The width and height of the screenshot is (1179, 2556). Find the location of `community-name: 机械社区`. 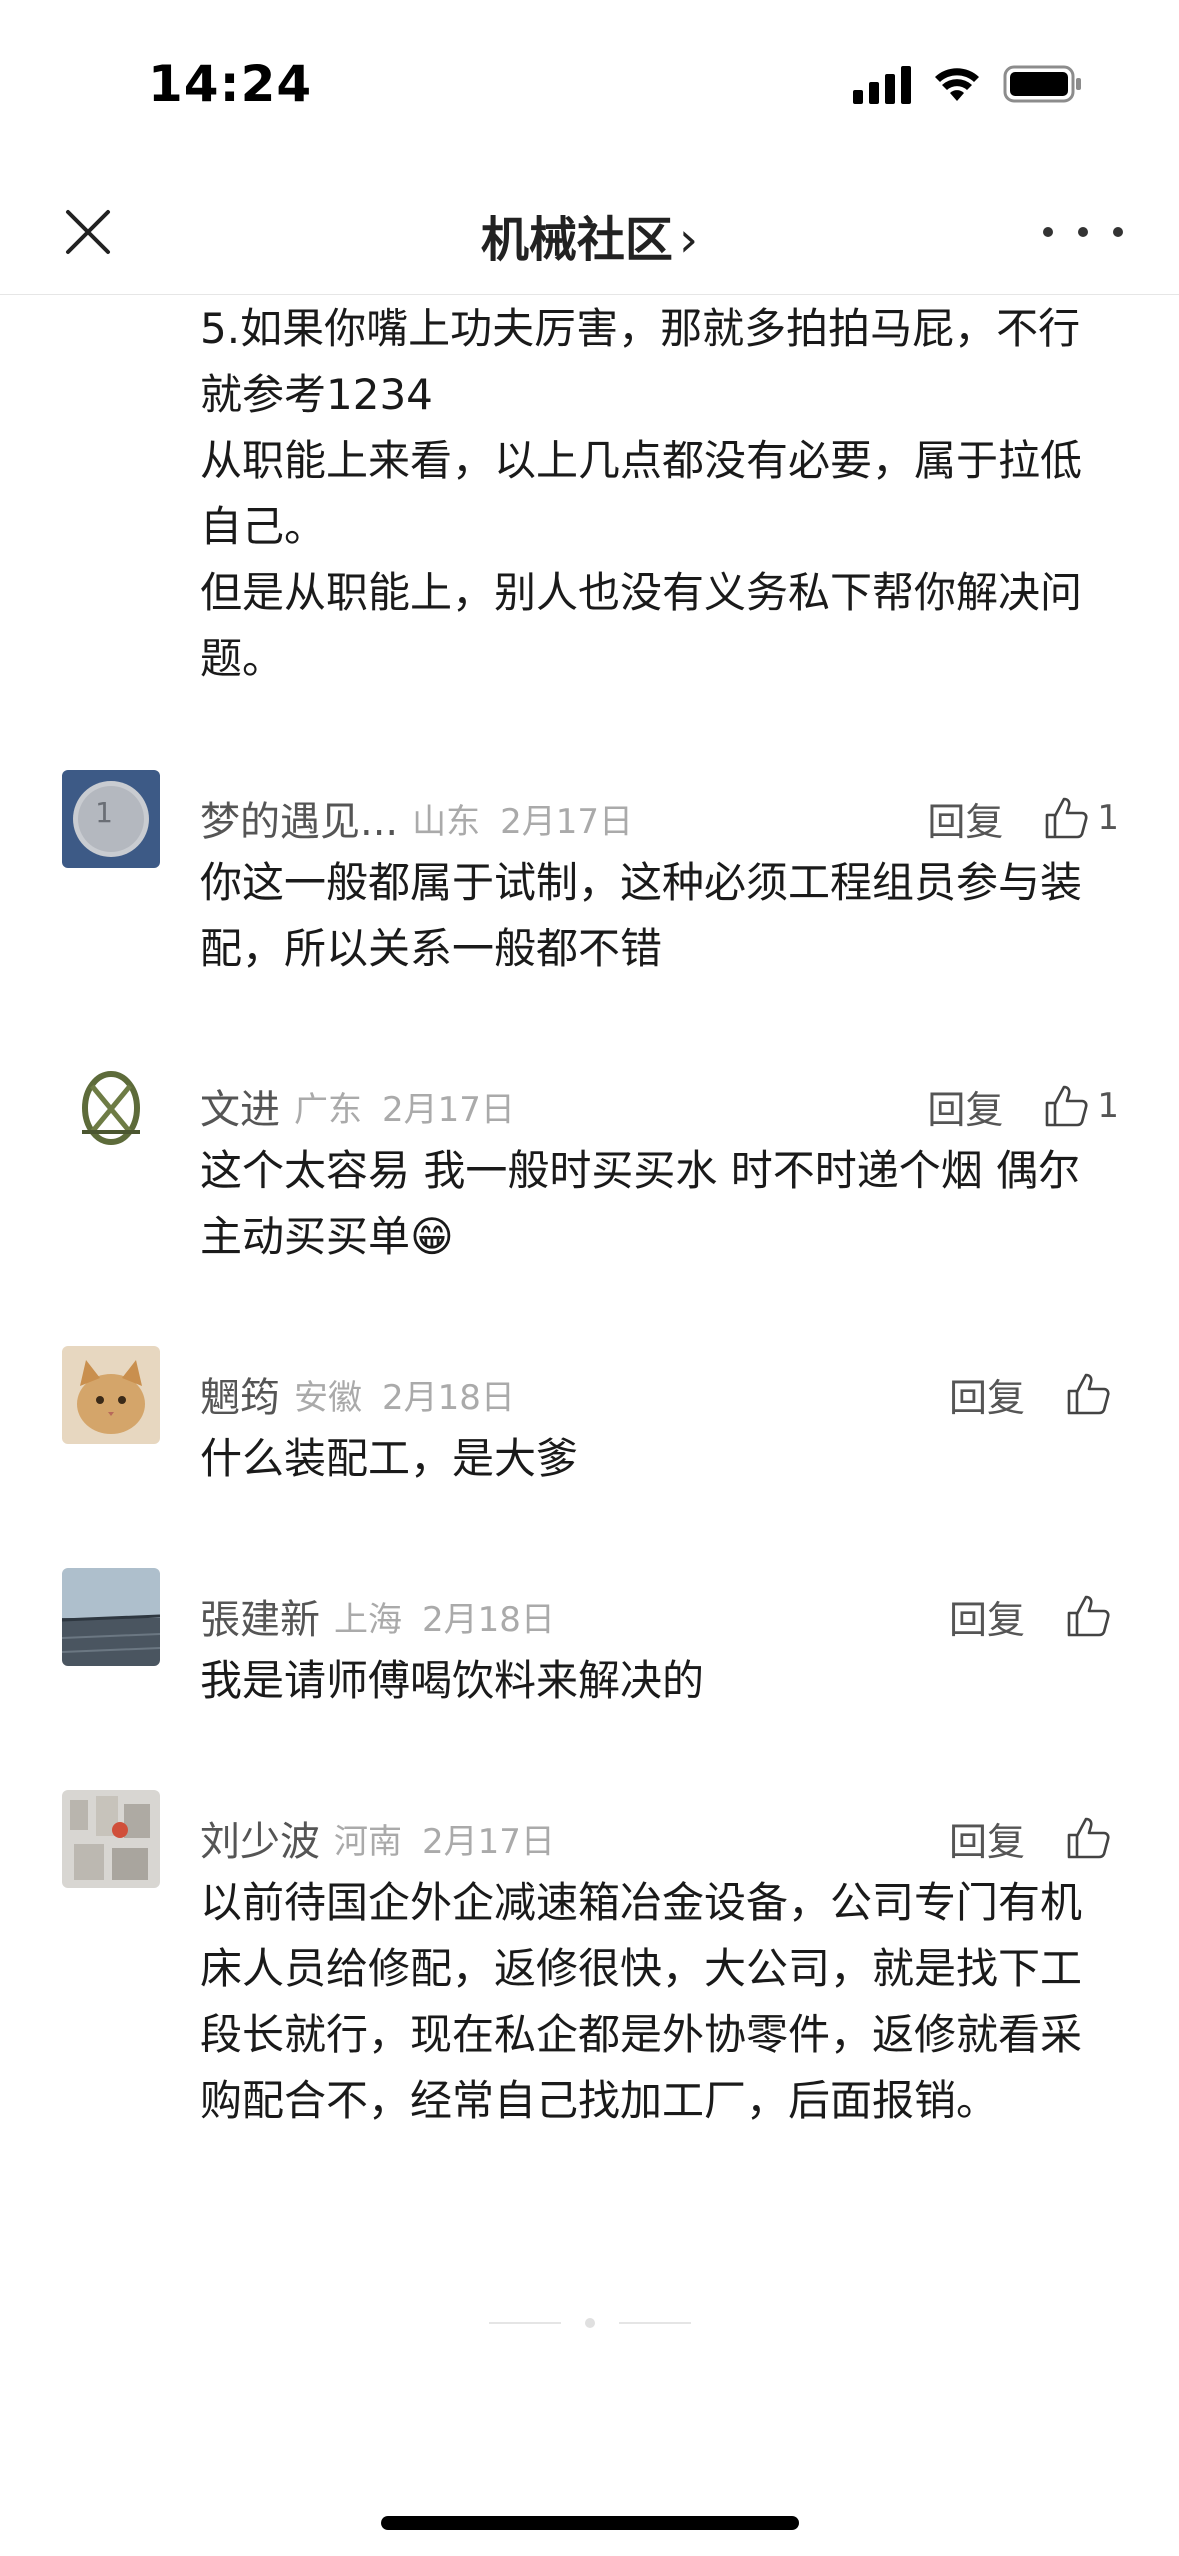

community-name: 机械社区 is located at coordinates (576, 240).